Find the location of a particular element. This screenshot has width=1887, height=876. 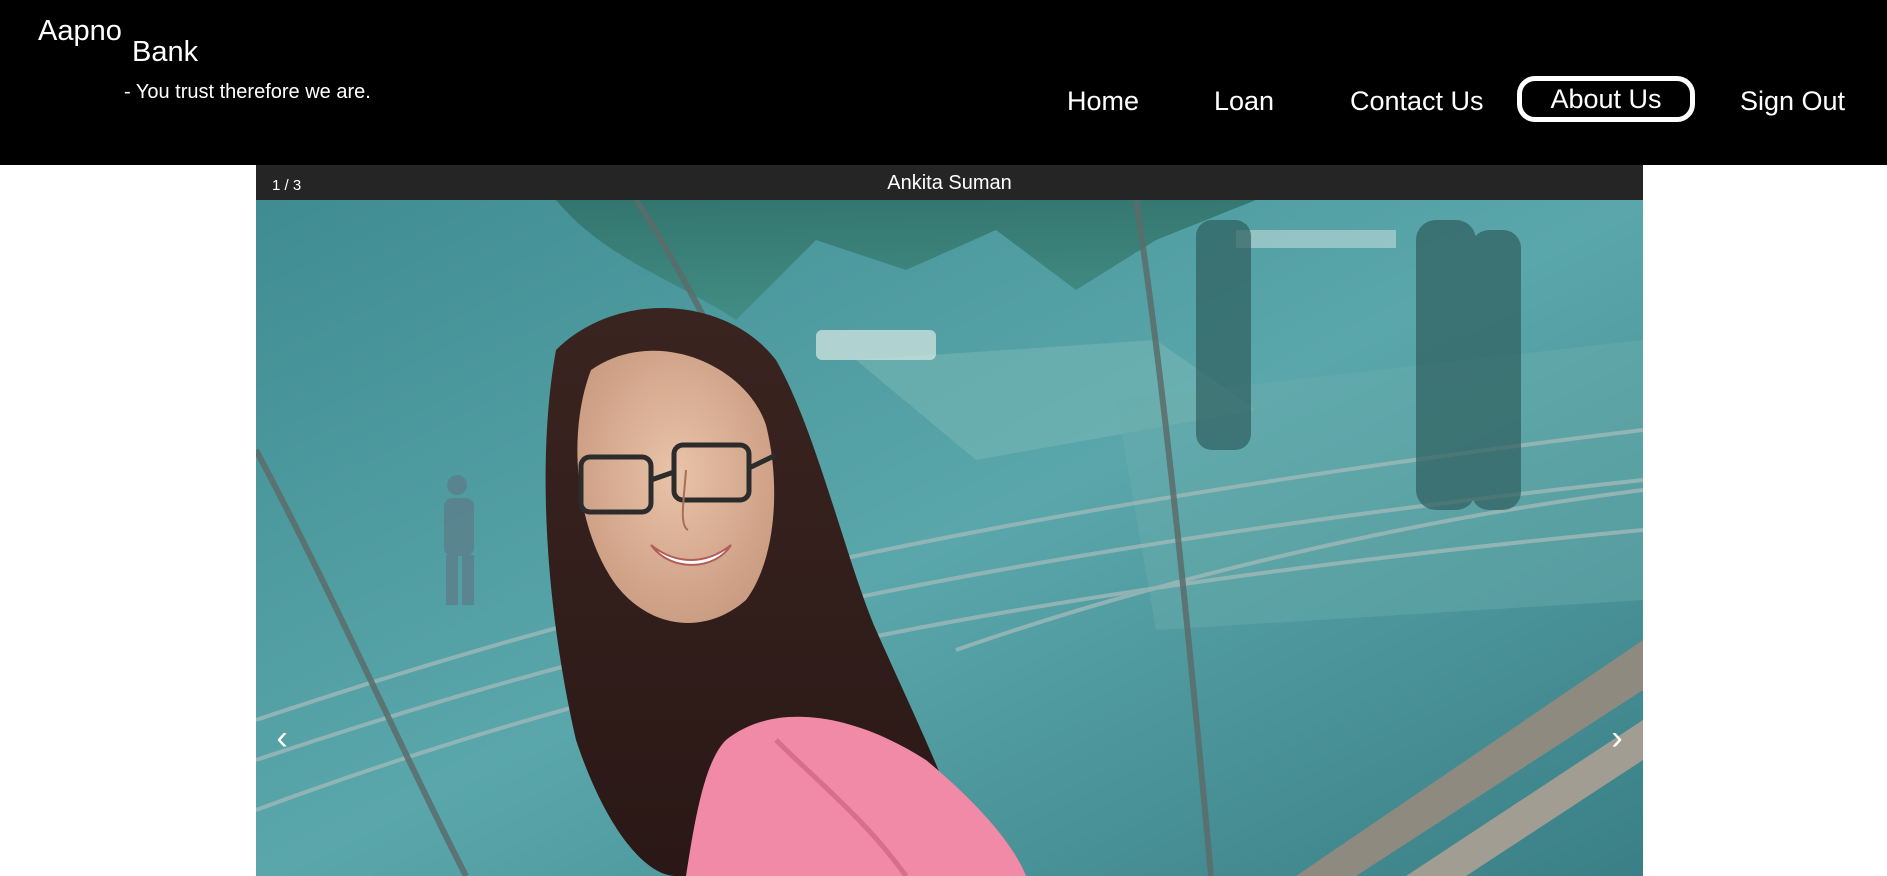

next-slide-arrow-icon: › is located at coordinates (1617, 738).